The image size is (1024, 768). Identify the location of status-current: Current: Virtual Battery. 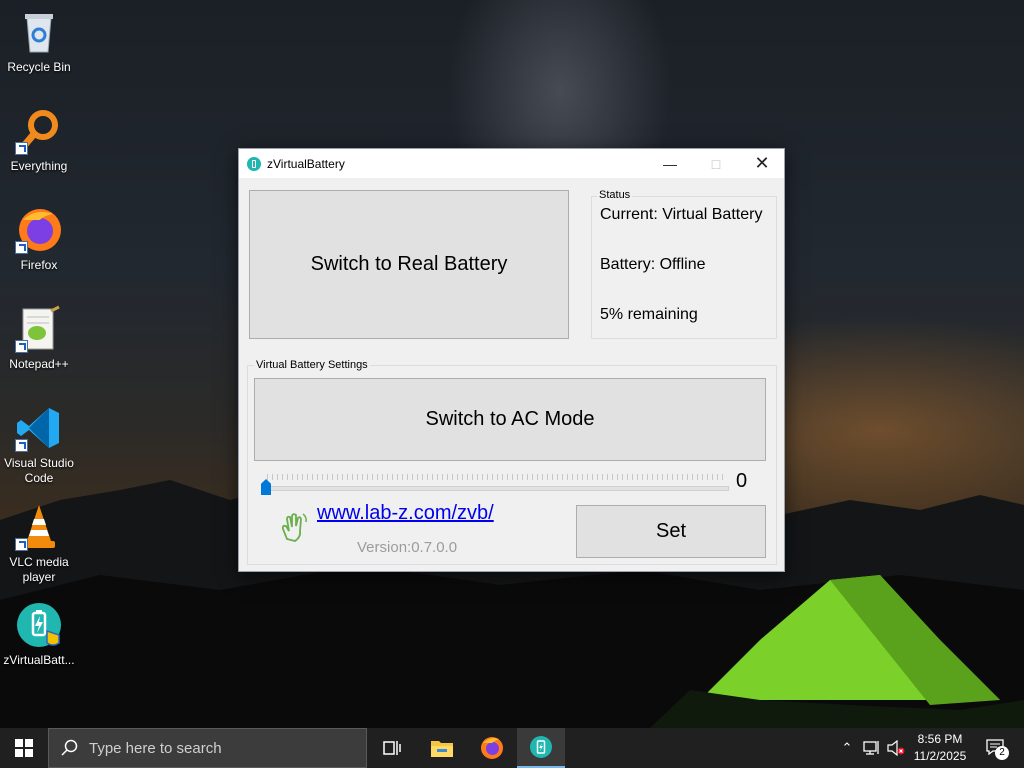
(681, 214).